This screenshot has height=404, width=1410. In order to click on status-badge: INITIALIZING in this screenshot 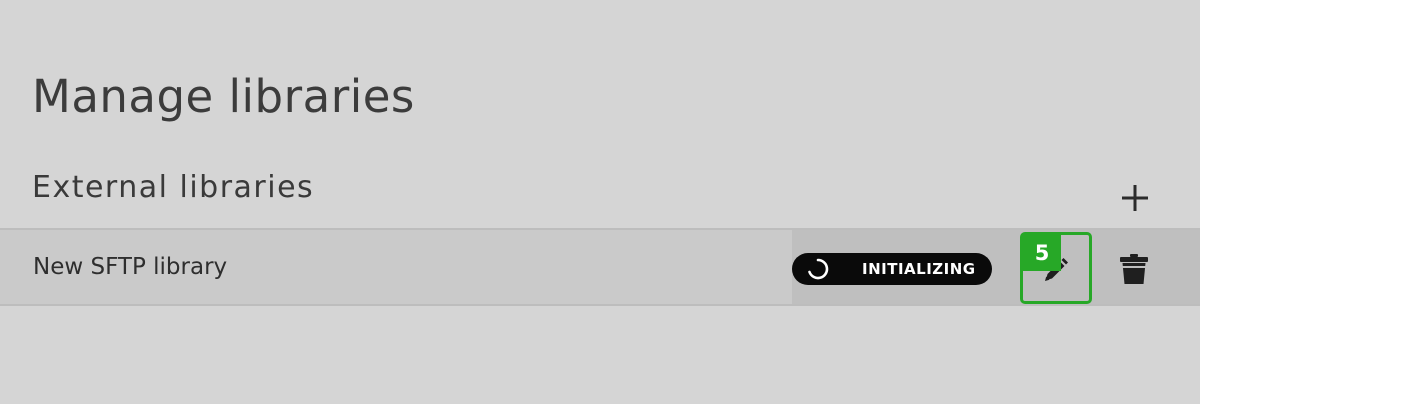, I will do `click(892, 269)`.